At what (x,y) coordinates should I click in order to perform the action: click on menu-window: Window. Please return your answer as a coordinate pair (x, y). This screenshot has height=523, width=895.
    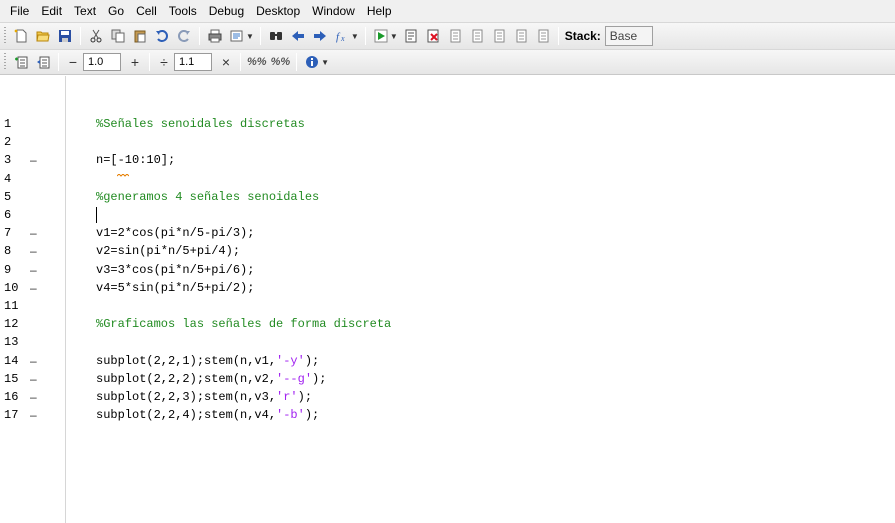
    Looking at the image, I should click on (333, 11).